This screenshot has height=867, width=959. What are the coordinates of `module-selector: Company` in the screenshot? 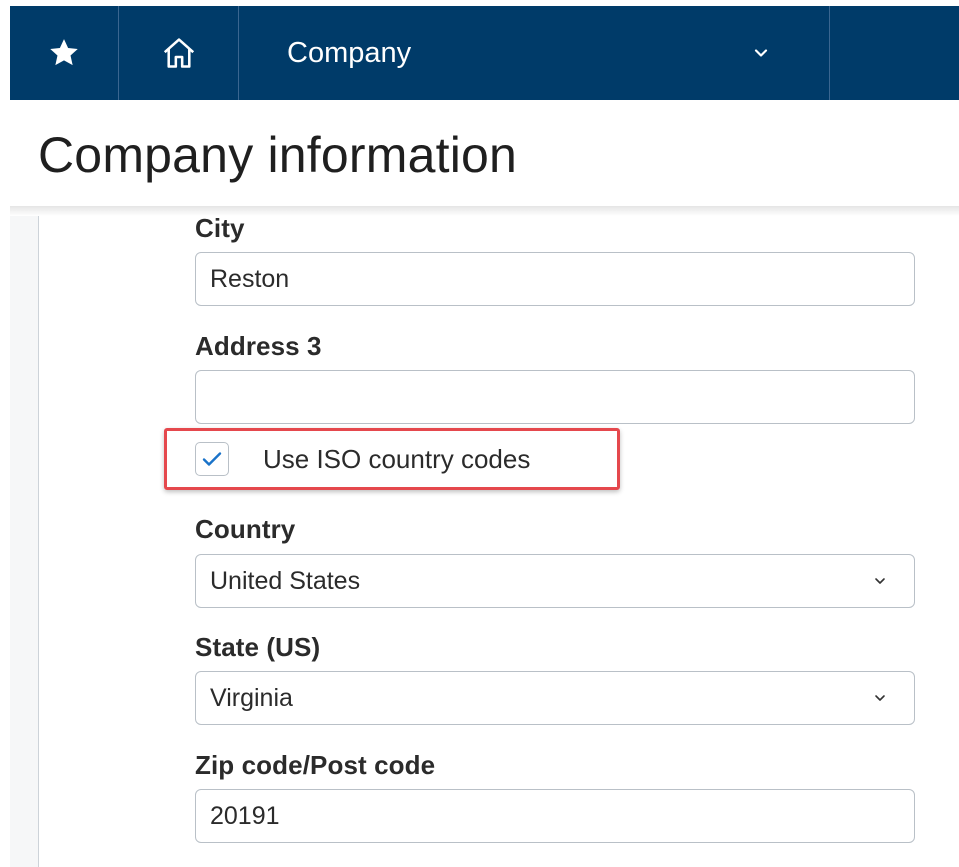 It's located at (534, 53).